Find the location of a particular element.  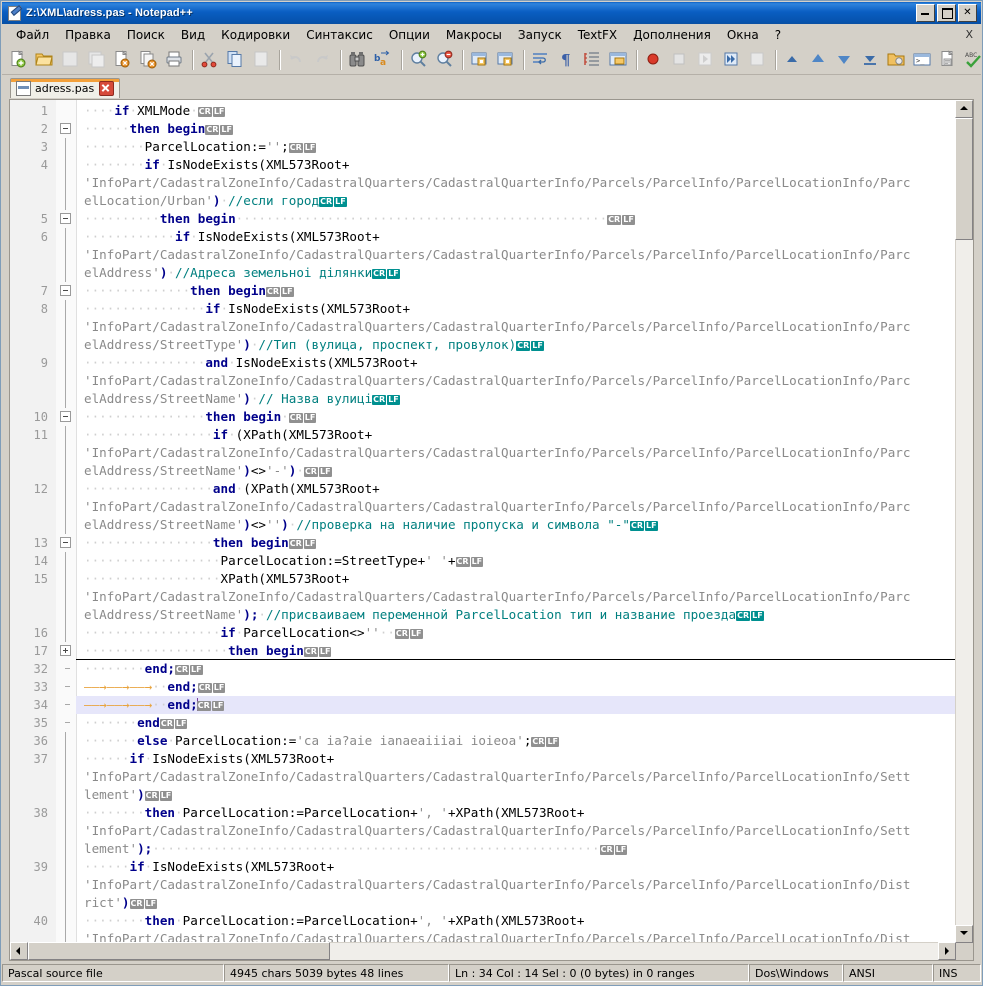

code-line: ——→——→——→··end;CR LF is located at coordinates (516, 687).